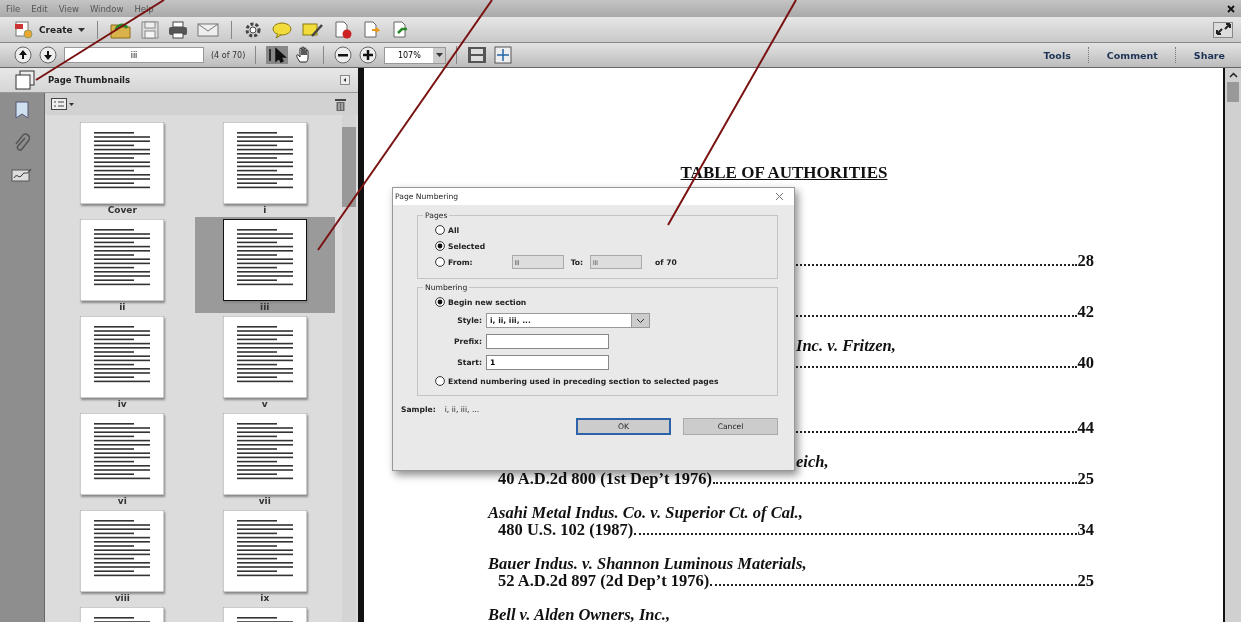 The image size is (1241, 622). I want to click on zoom-out-icon, so click(343, 55).